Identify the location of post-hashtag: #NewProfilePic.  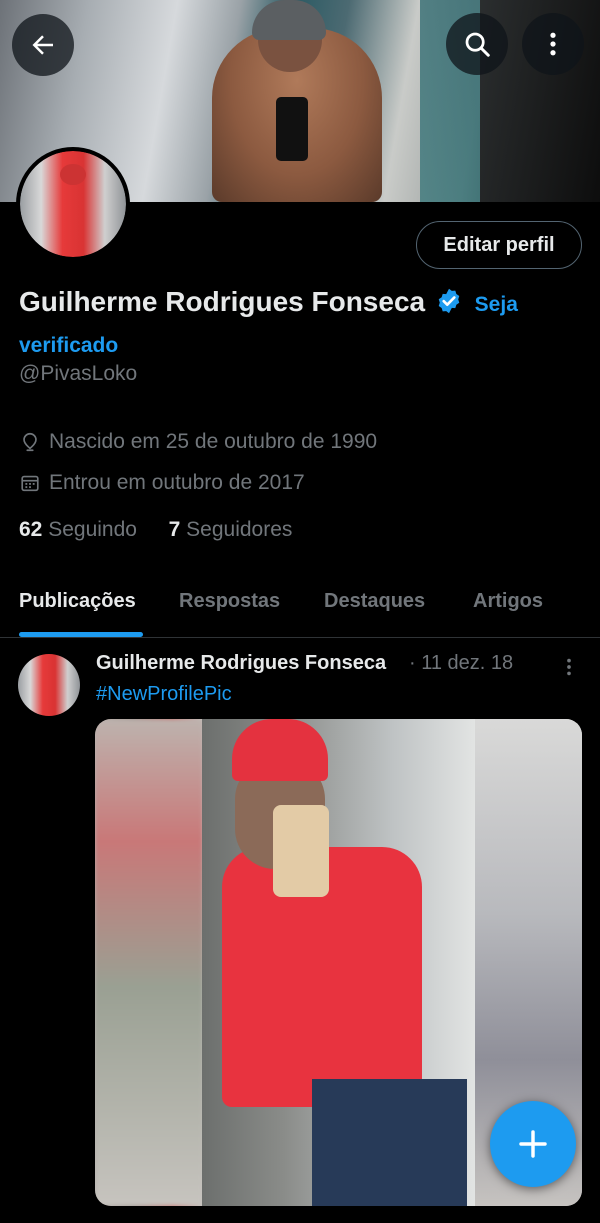
(164, 694).